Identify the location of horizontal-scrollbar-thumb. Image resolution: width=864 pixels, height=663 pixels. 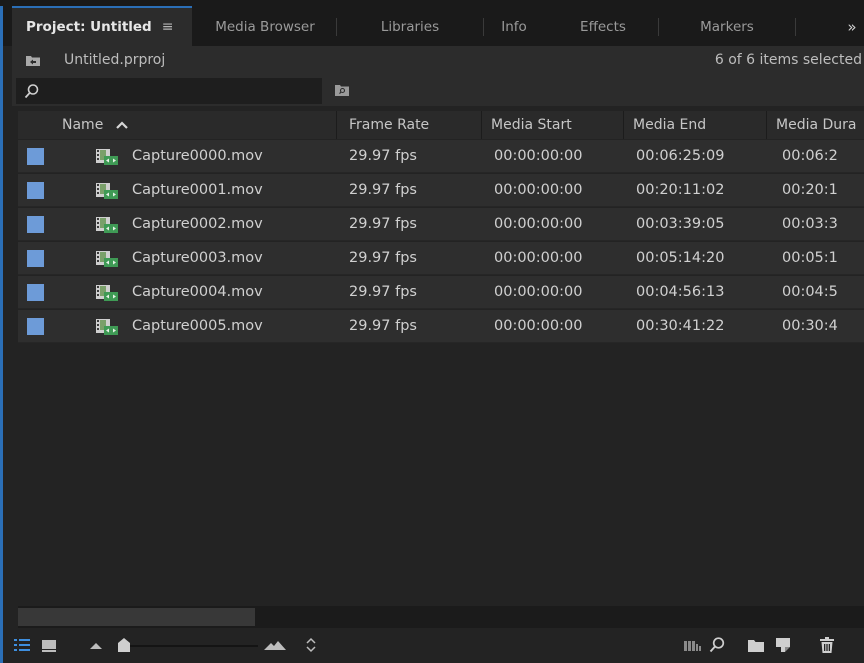
(136, 617).